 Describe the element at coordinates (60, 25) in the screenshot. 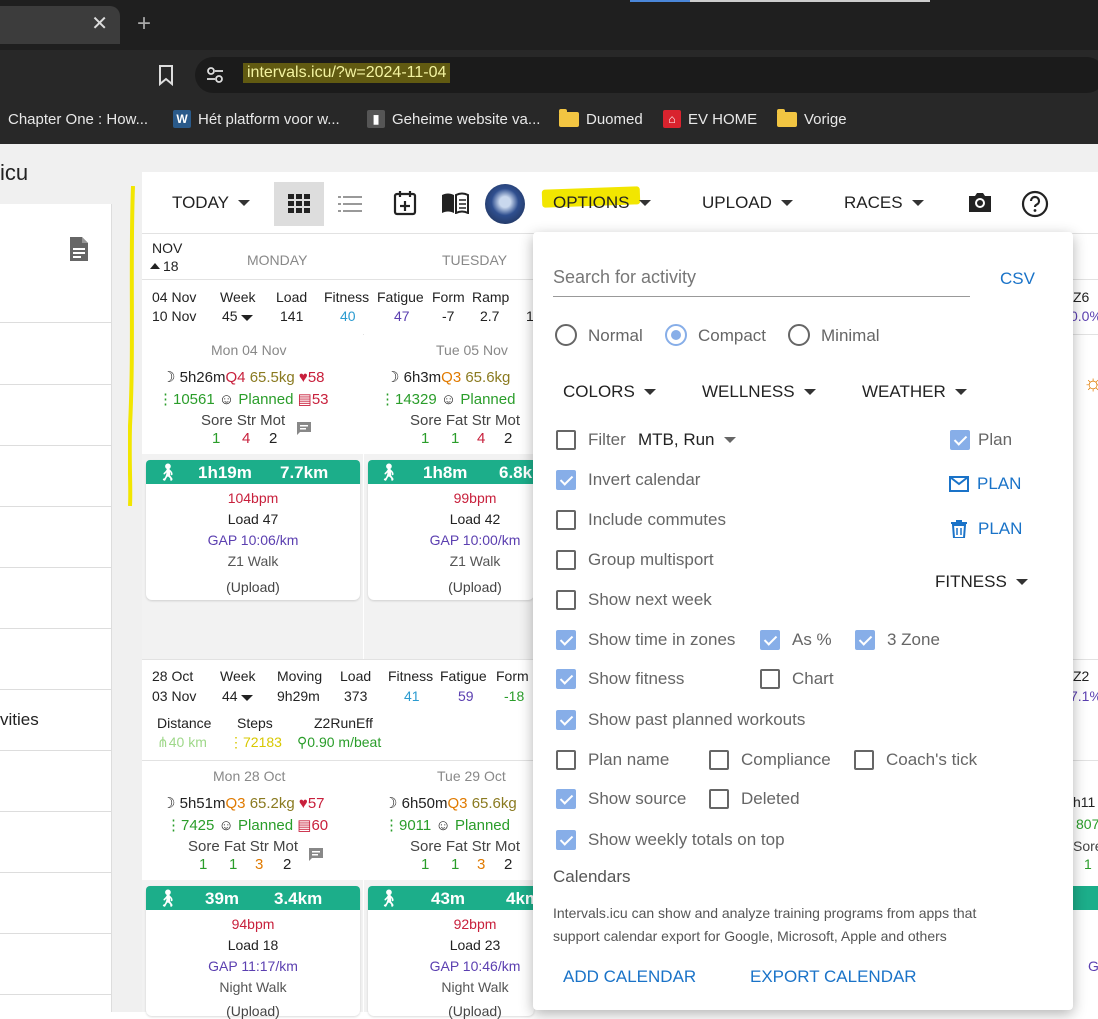

I see `browser-tab: ✕` at that location.